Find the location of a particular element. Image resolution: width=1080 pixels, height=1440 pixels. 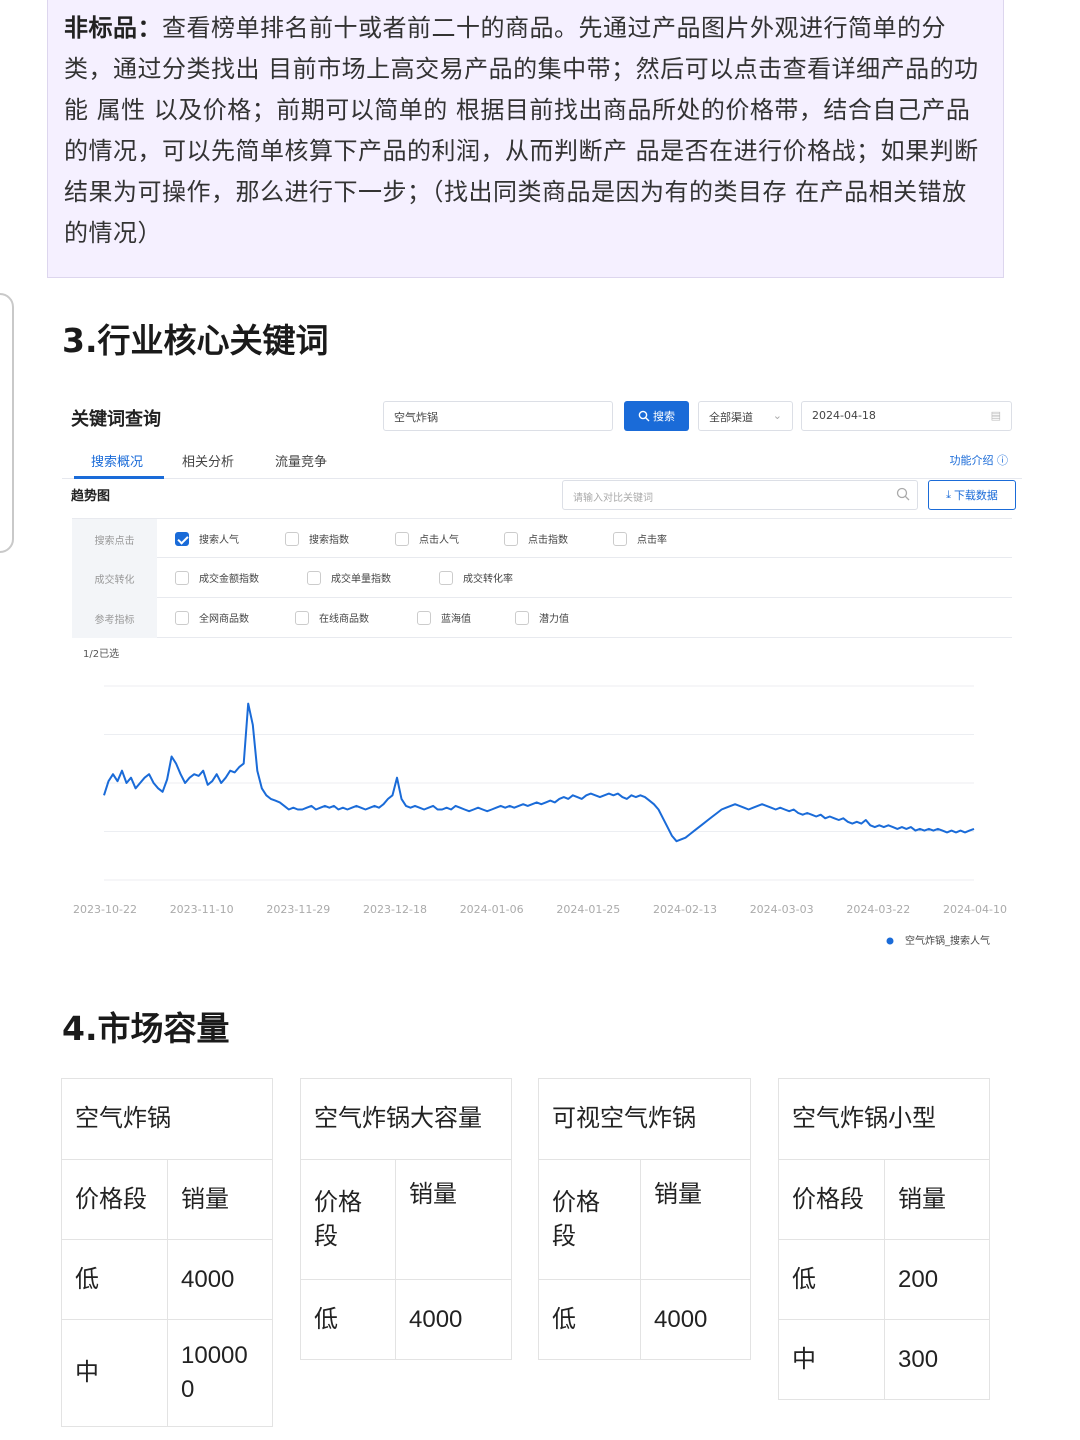

tab-bar: 搜索概况 相关分析 流量竞争 功能介绍 ⓘ is located at coordinates (542, 462).